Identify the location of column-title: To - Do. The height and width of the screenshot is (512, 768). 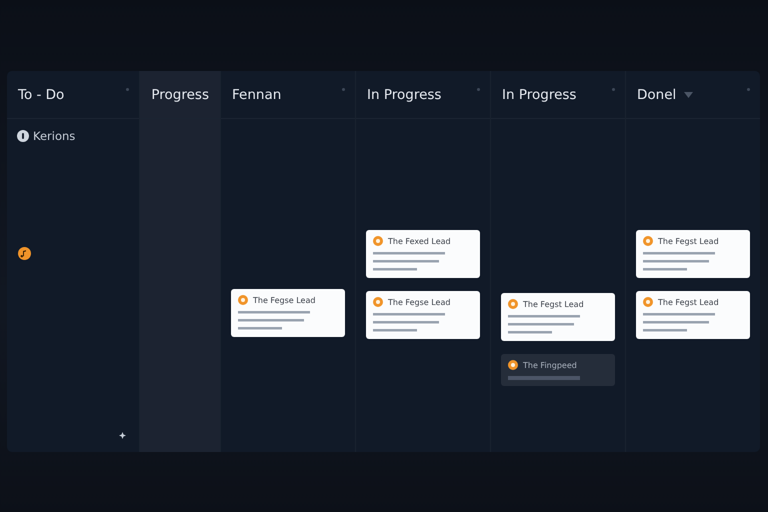
(41, 94).